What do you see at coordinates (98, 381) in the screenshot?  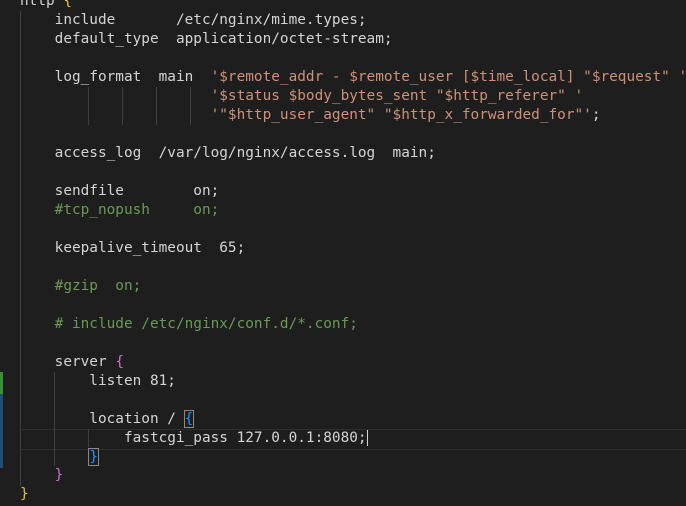 I see `code-line-listen: listen 81;` at bounding box center [98, 381].